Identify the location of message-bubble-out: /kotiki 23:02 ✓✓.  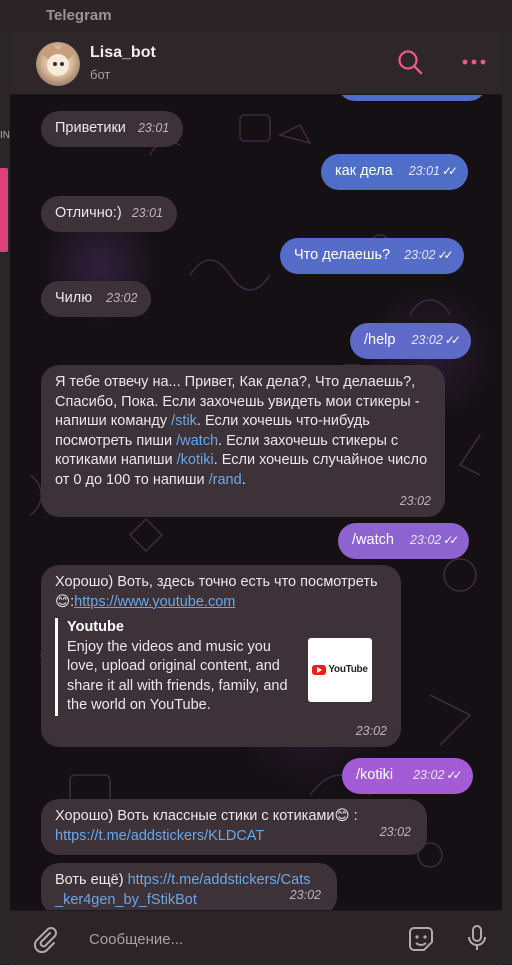
(407, 776).